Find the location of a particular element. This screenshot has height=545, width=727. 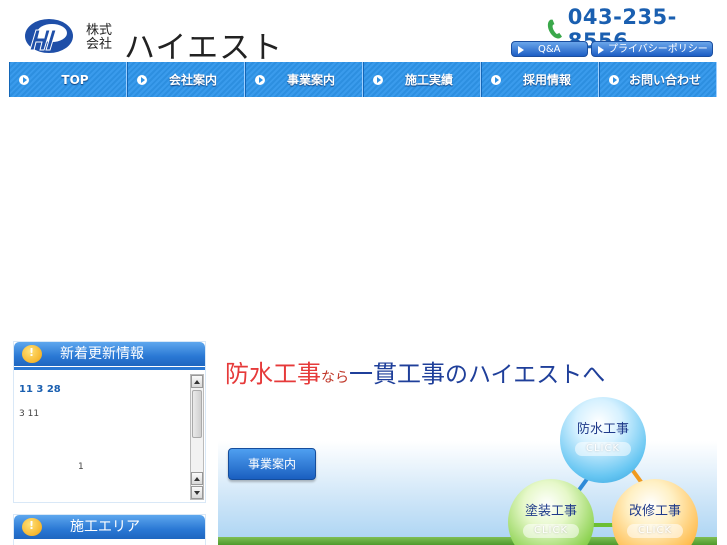

news-title-bar: 新着更新情報 is located at coordinates (109, 354).